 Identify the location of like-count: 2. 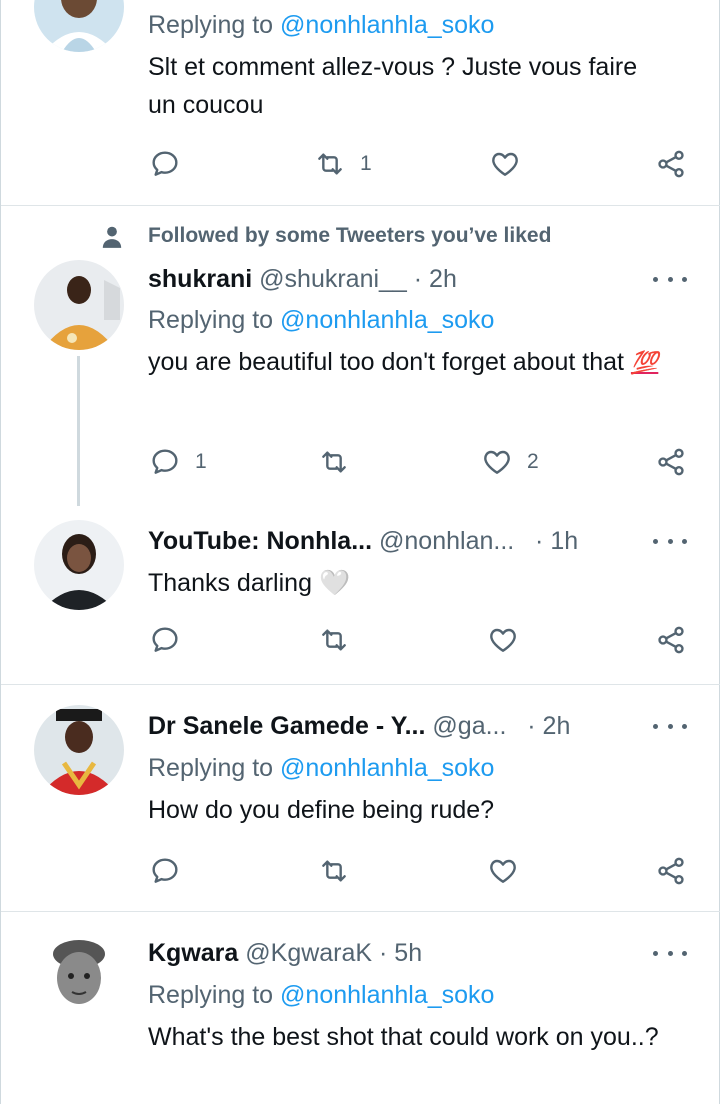
(533, 461).